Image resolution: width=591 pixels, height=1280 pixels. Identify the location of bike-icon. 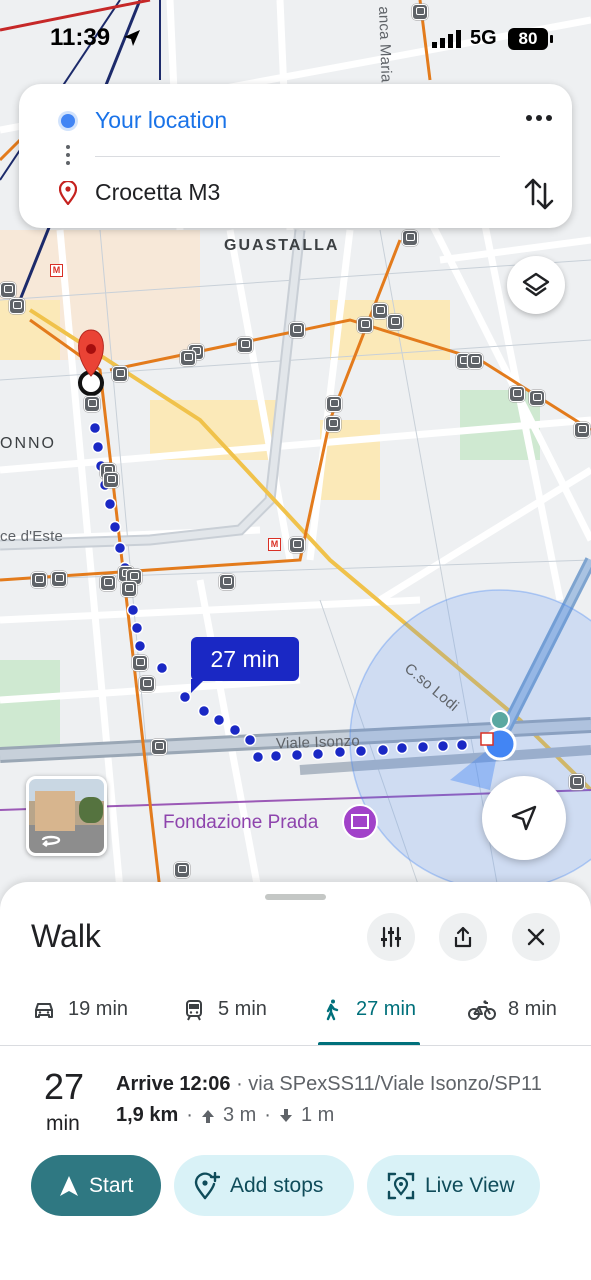
(482, 1010).